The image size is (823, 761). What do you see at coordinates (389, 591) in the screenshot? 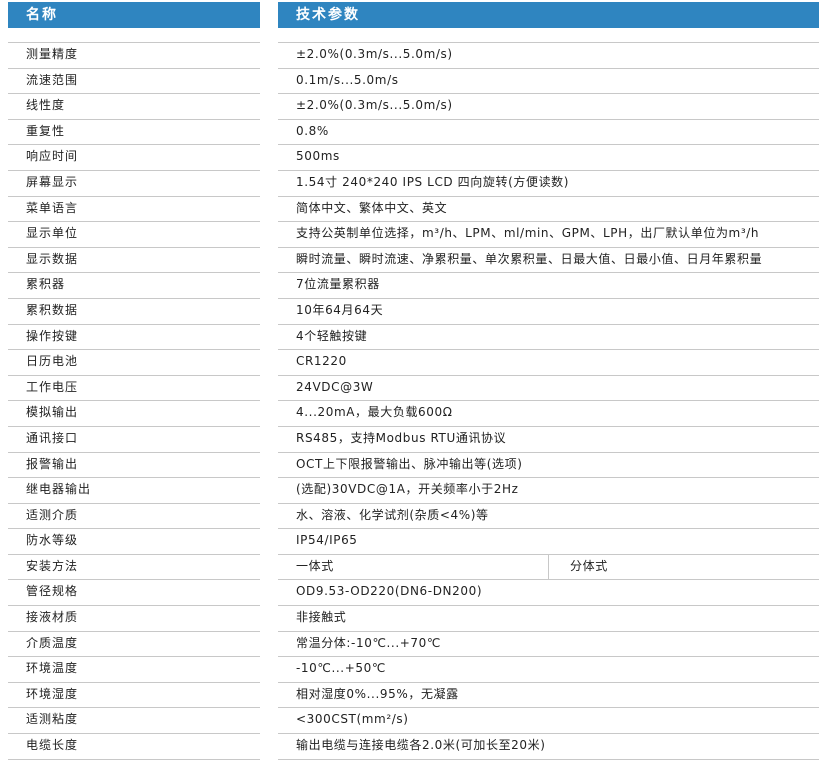
I see `spec-value: OD9.53-OD220(DN6-DN200)` at bounding box center [389, 591].